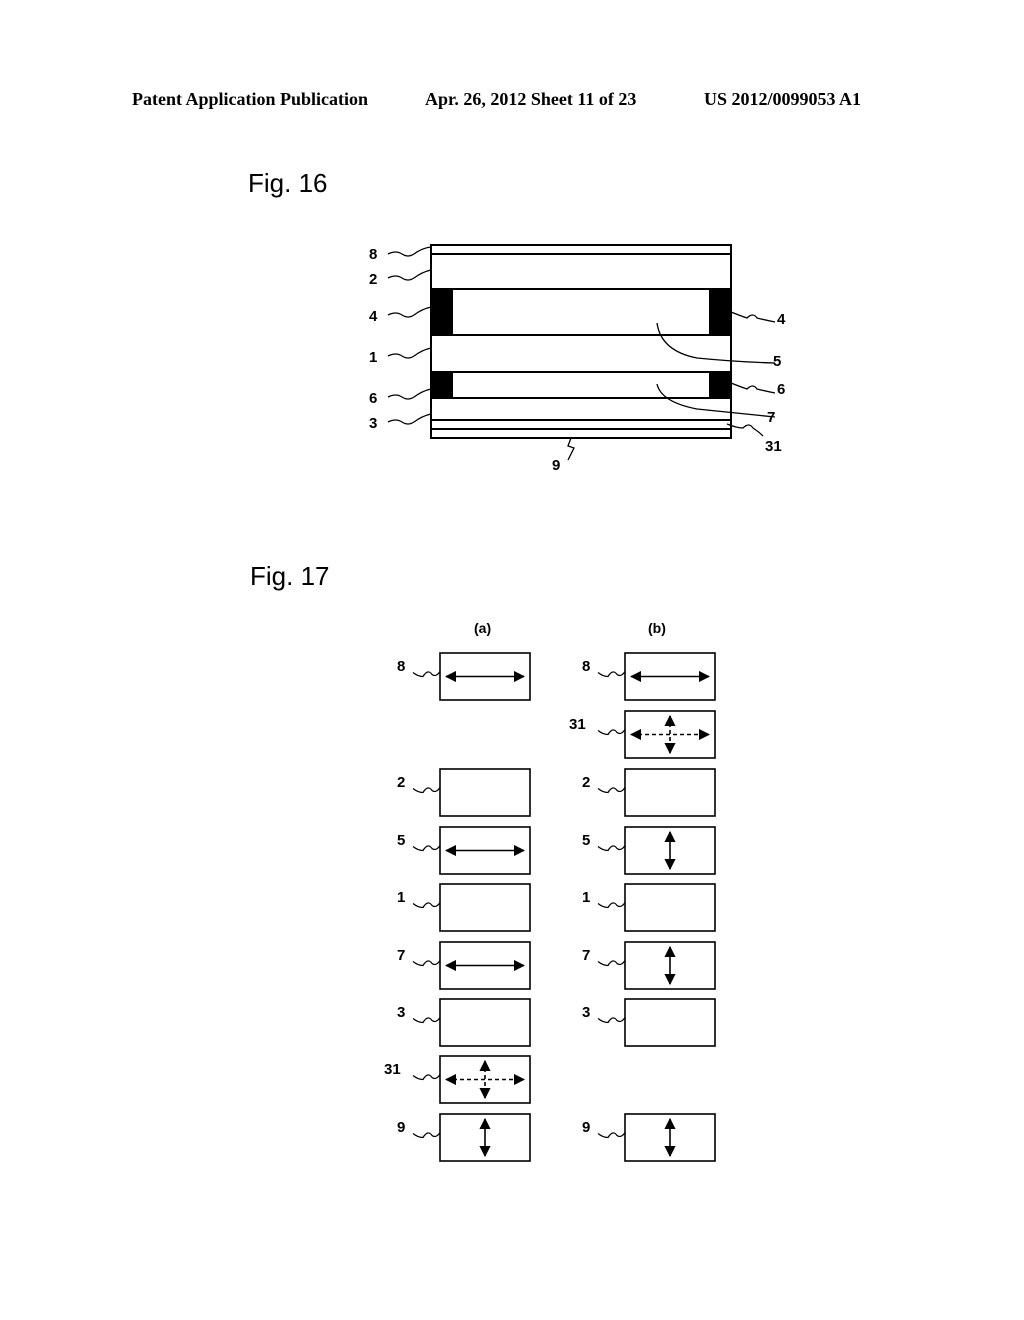  I want to click on sealant-6-right, so click(720, 385).